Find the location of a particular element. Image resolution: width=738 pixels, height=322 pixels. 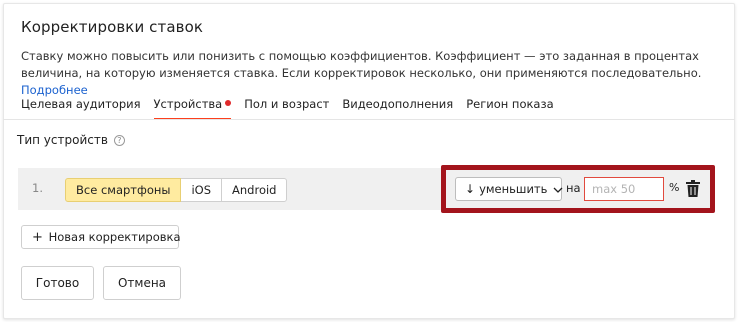

tab-devices: Устройства is located at coordinates (192, 107).